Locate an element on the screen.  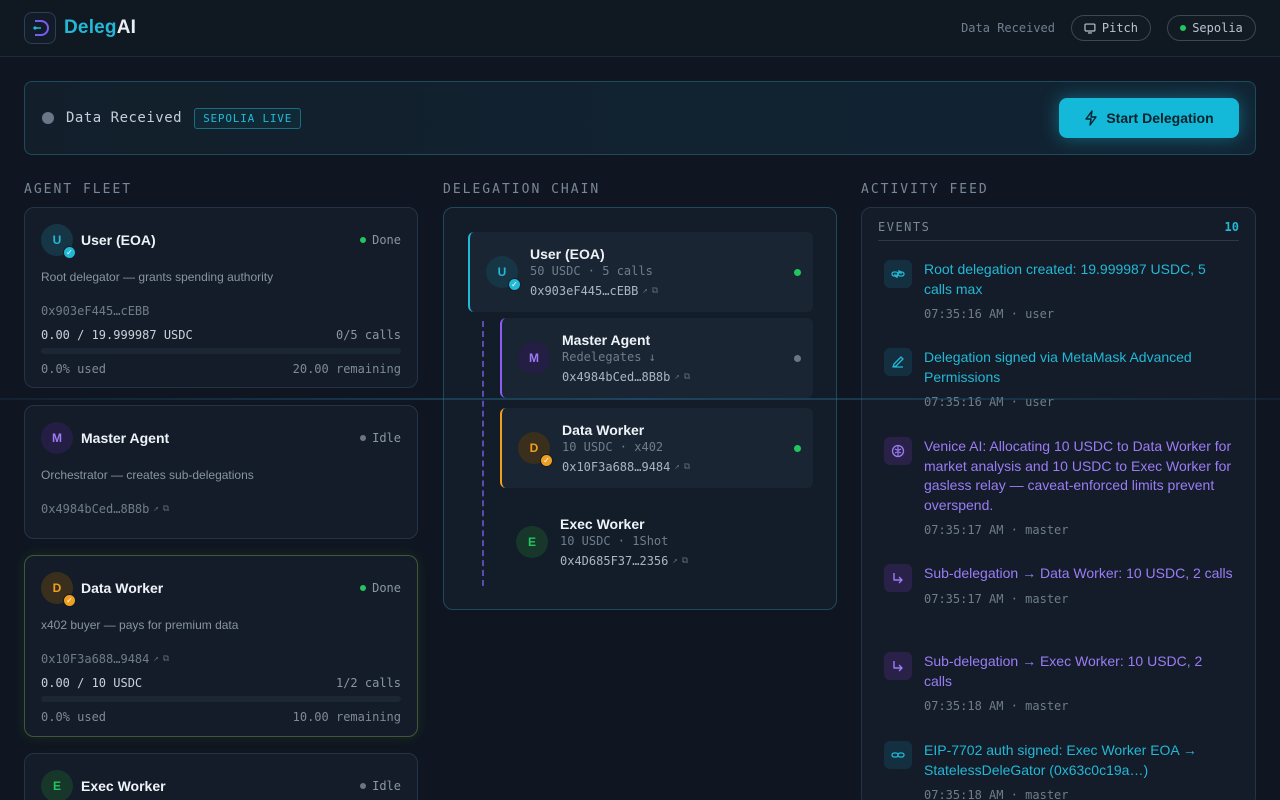
status-text: Data Received is located at coordinates (124, 118).